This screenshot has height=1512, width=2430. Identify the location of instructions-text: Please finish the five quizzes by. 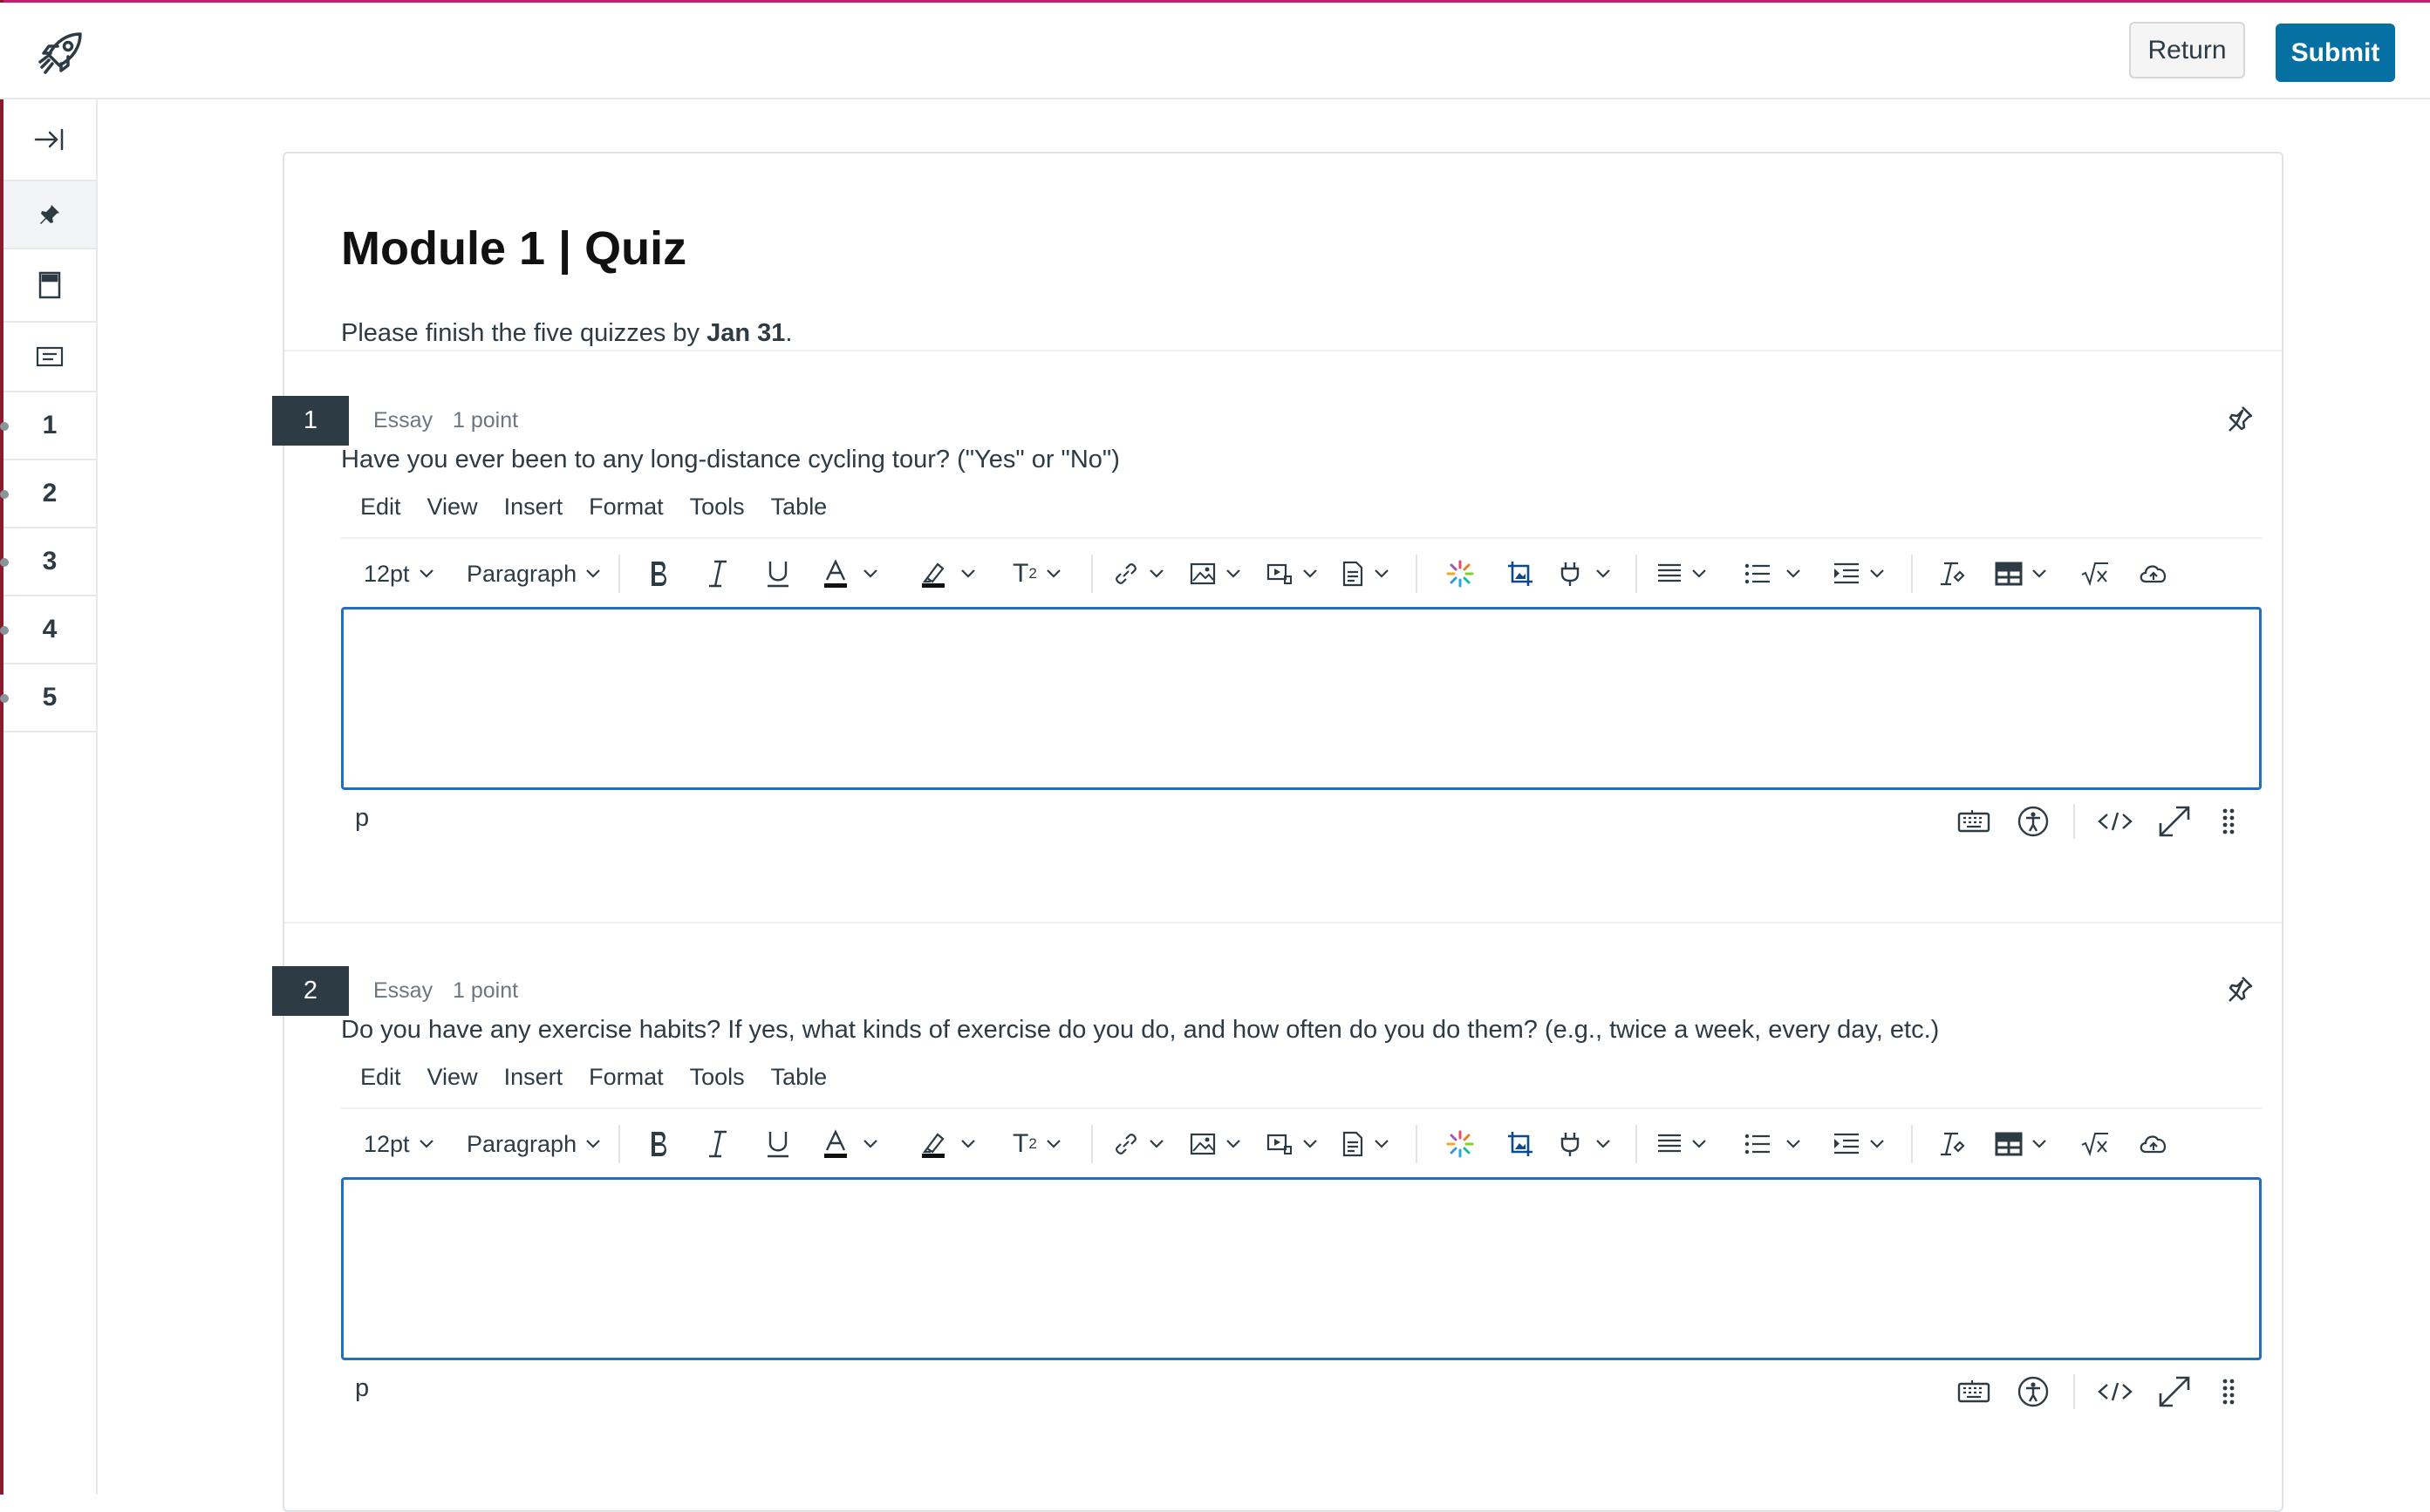
(524, 333).